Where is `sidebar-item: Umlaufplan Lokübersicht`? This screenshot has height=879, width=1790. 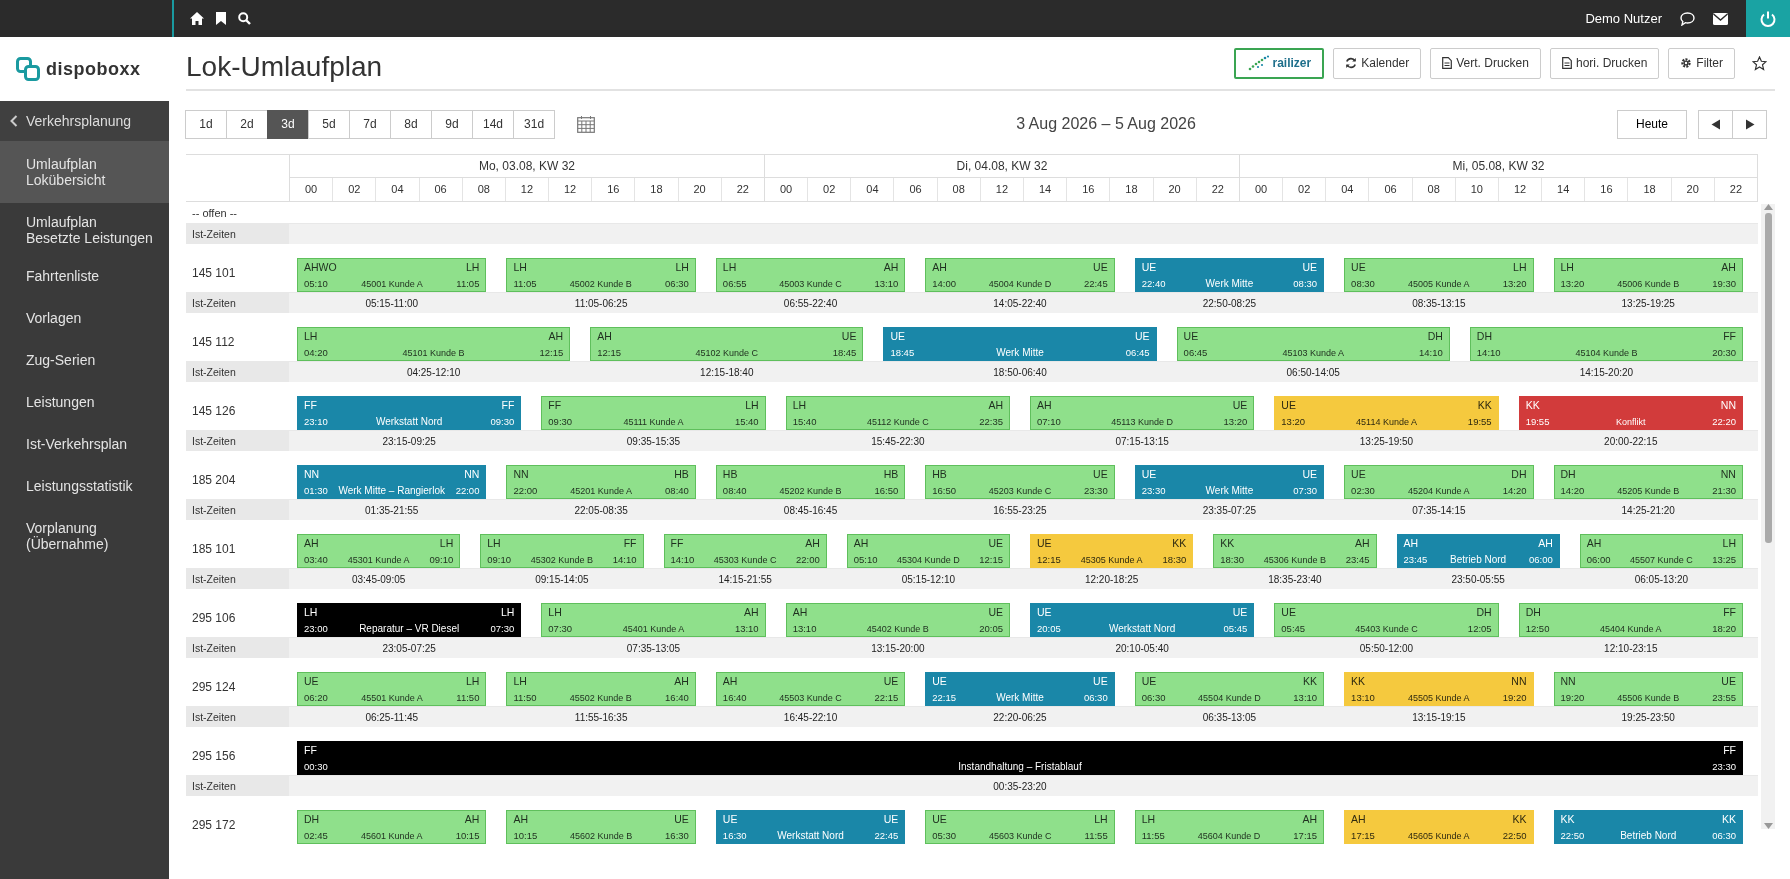
sidebar-item: Umlaufplan Lokübersicht is located at coordinates (84, 172).